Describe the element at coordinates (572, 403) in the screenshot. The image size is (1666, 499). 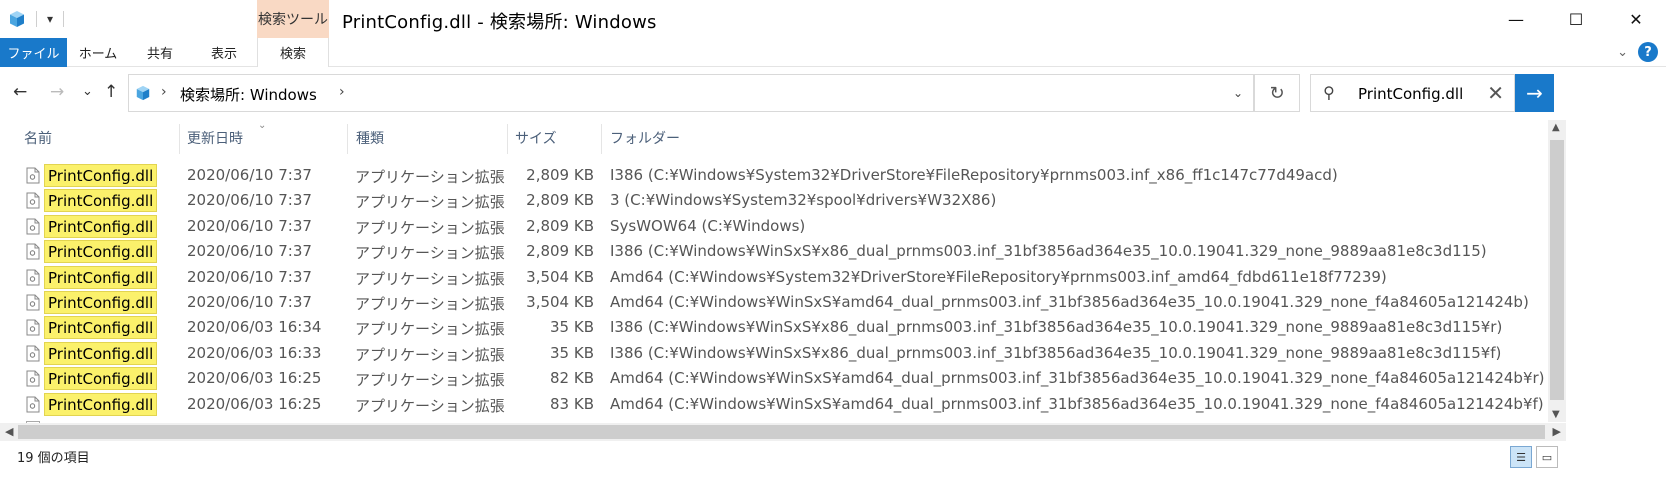
I see `file-size: 83 KB` at that location.